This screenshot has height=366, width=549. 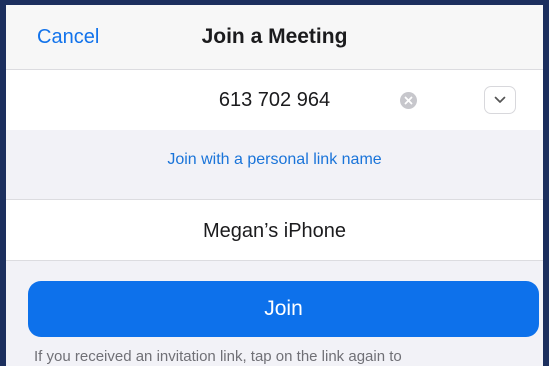 I want to click on personal-link-button: Join with a personal link name, so click(x=274, y=160).